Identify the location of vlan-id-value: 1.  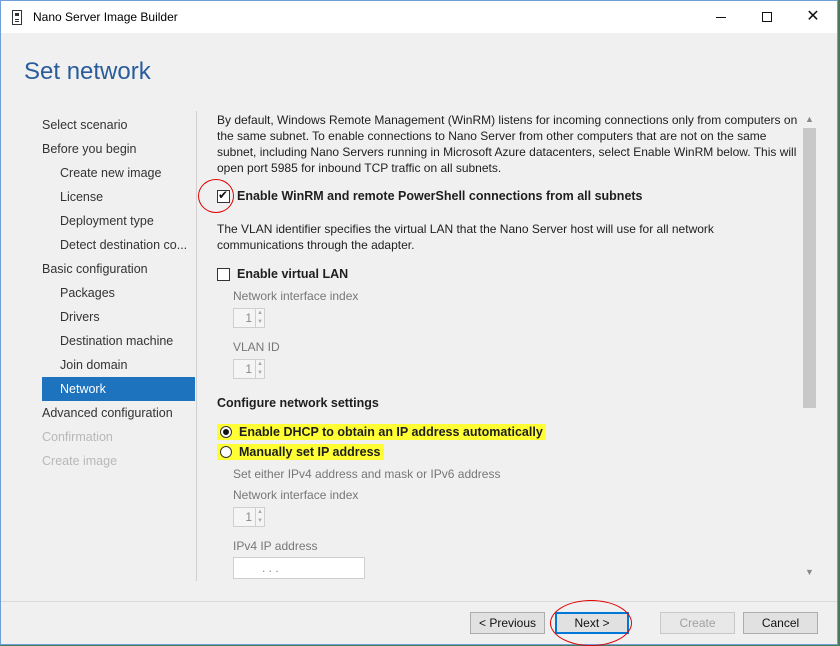
(248, 369).